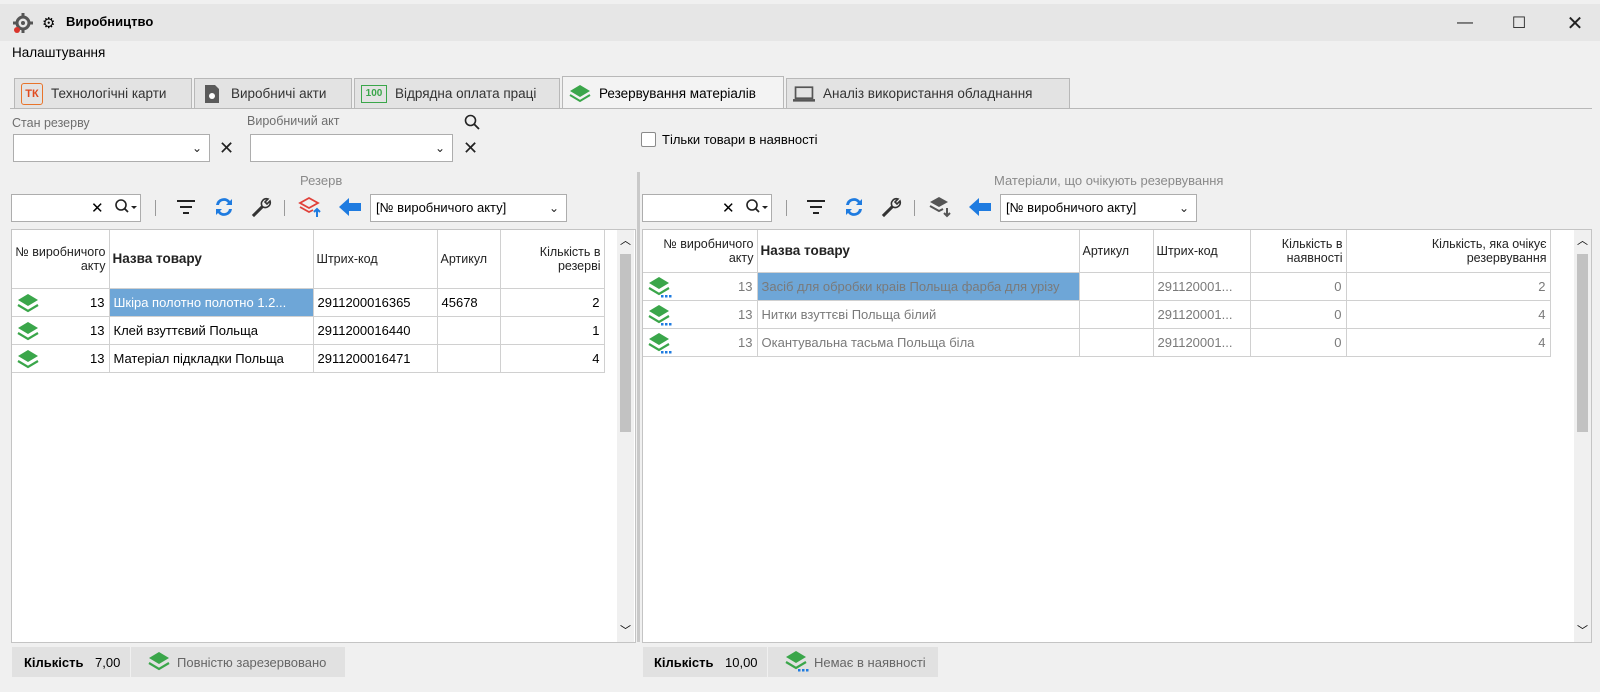  What do you see at coordinates (1519, 23) in the screenshot?
I see `maximize-button: ☐` at bounding box center [1519, 23].